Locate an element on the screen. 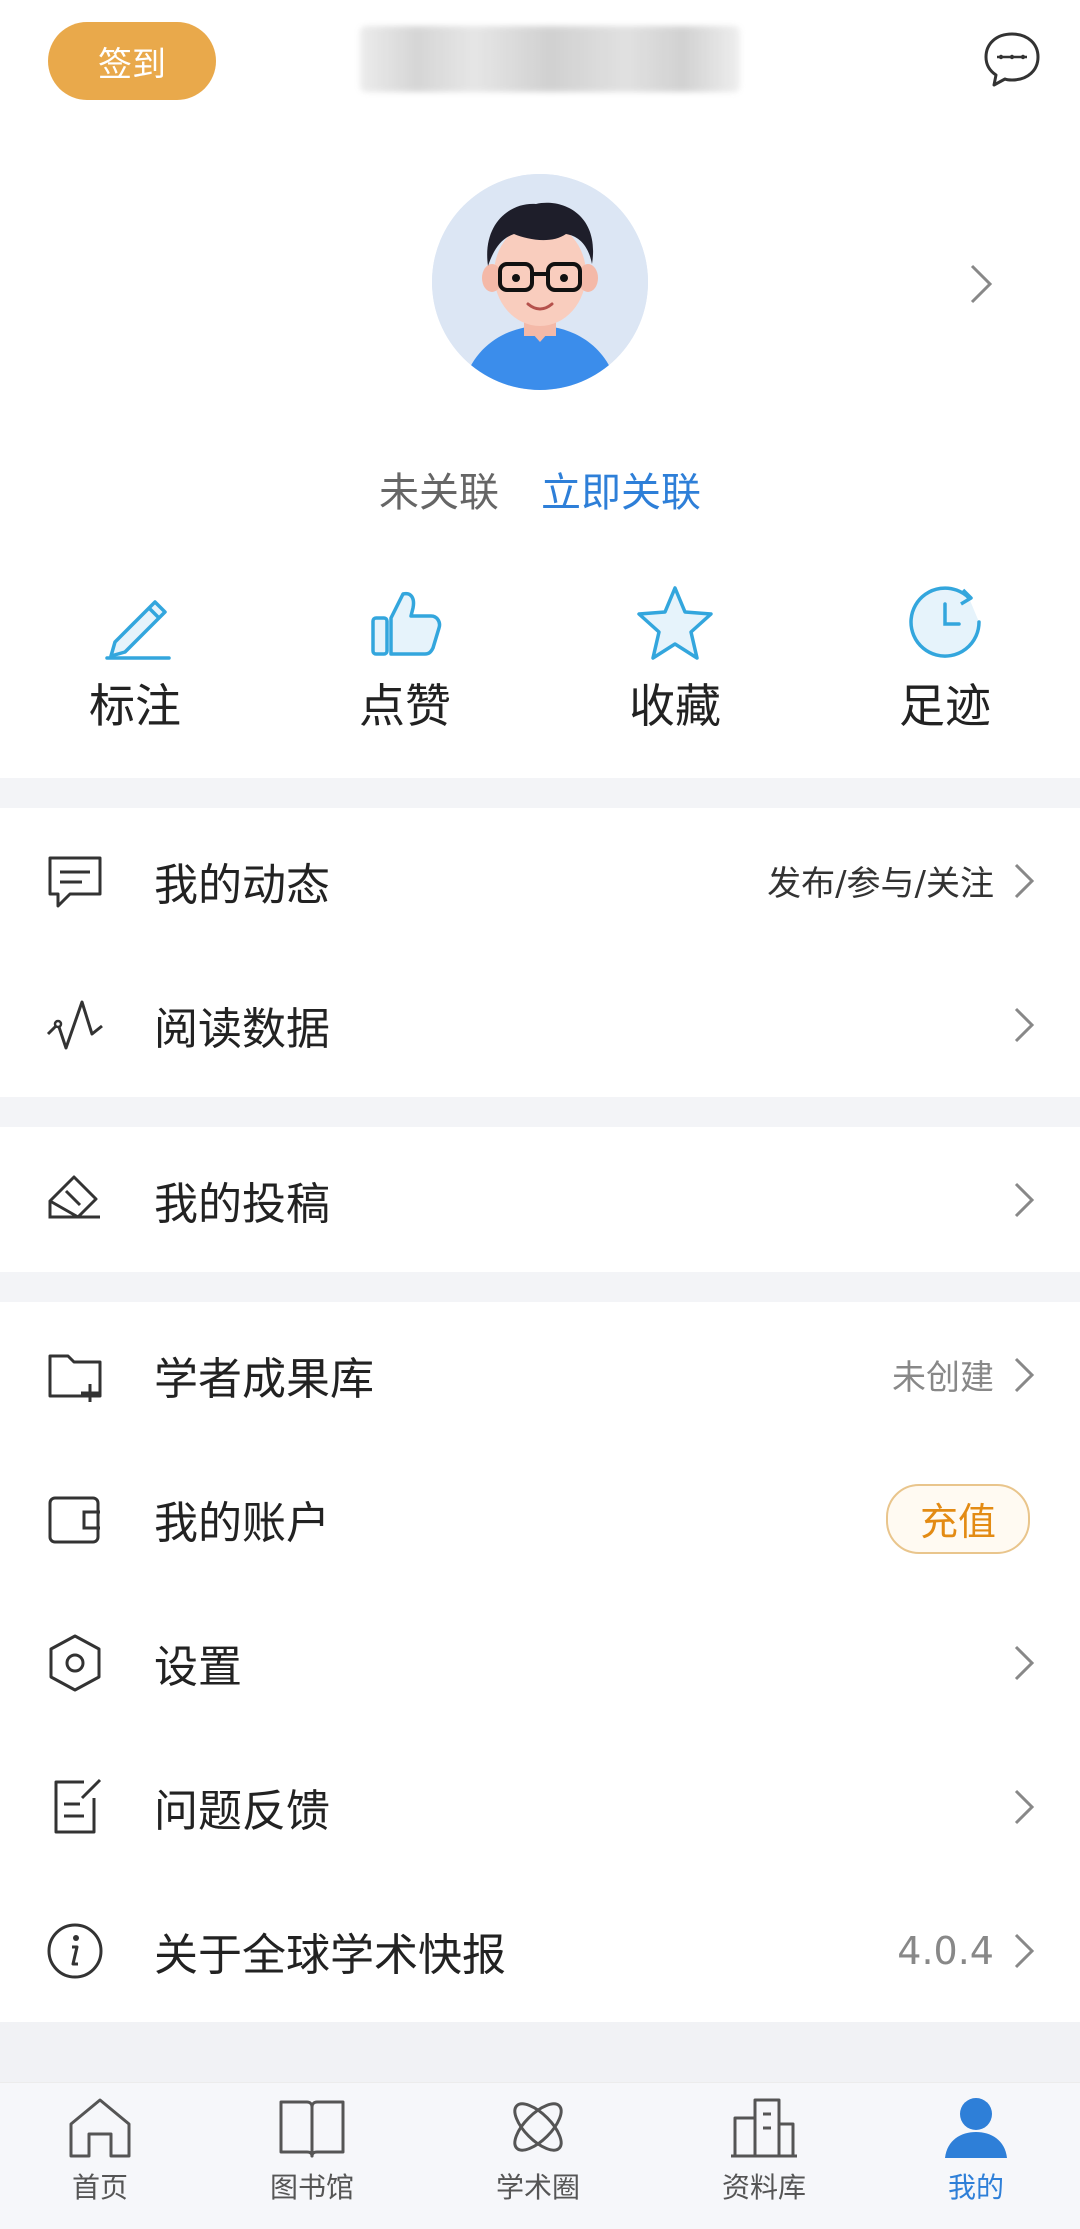 The image size is (1080, 2229). nav-home: 首页 is located at coordinates (100, 2156).